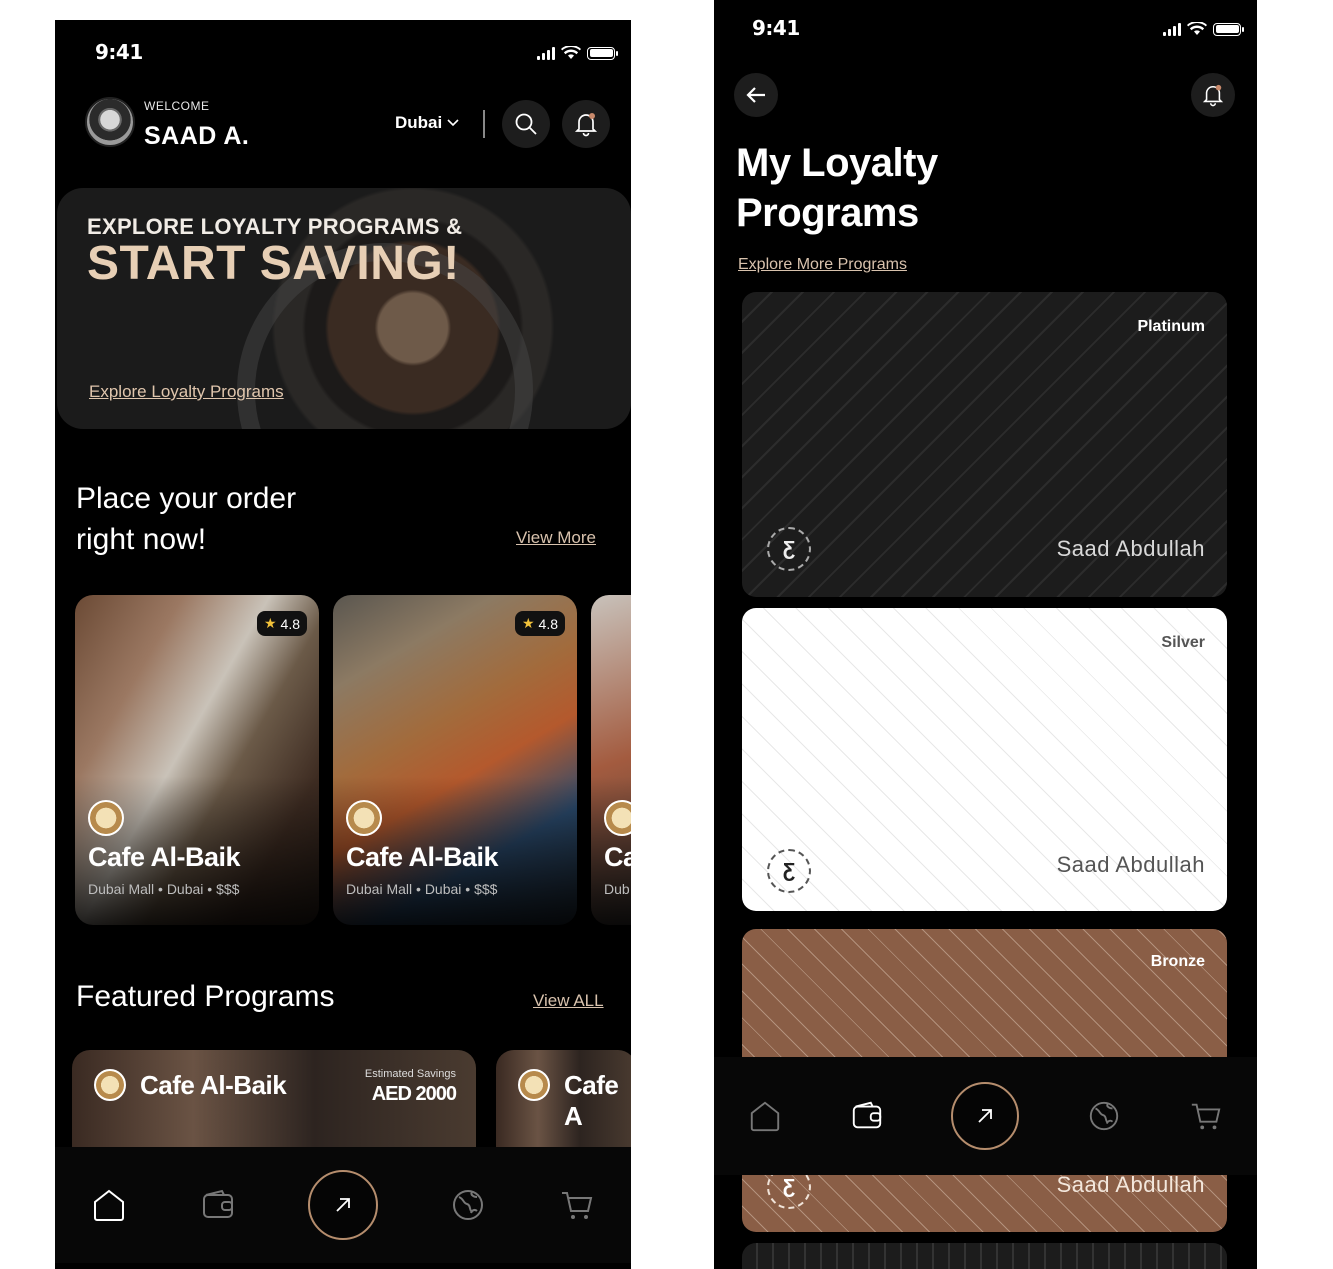 The width and height of the screenshot is (1333, 1269). I want to click on loyalty-card-silver: Silver Ƹ Saad Abdullah, so click(984, 759).